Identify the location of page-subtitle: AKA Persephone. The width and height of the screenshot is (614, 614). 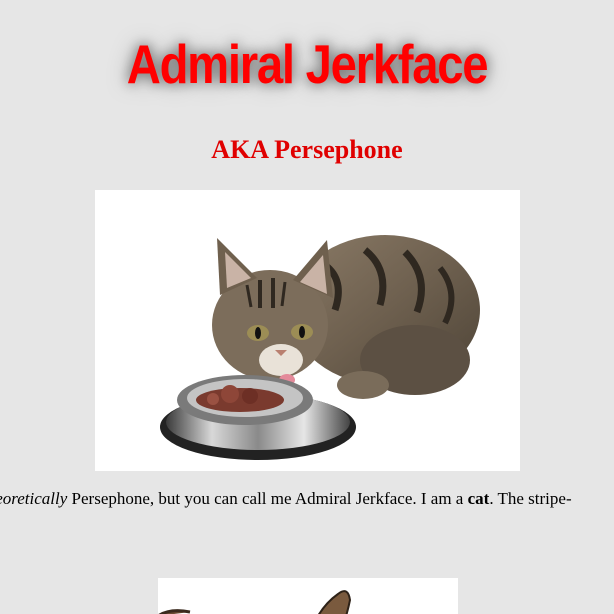
(307, 149).